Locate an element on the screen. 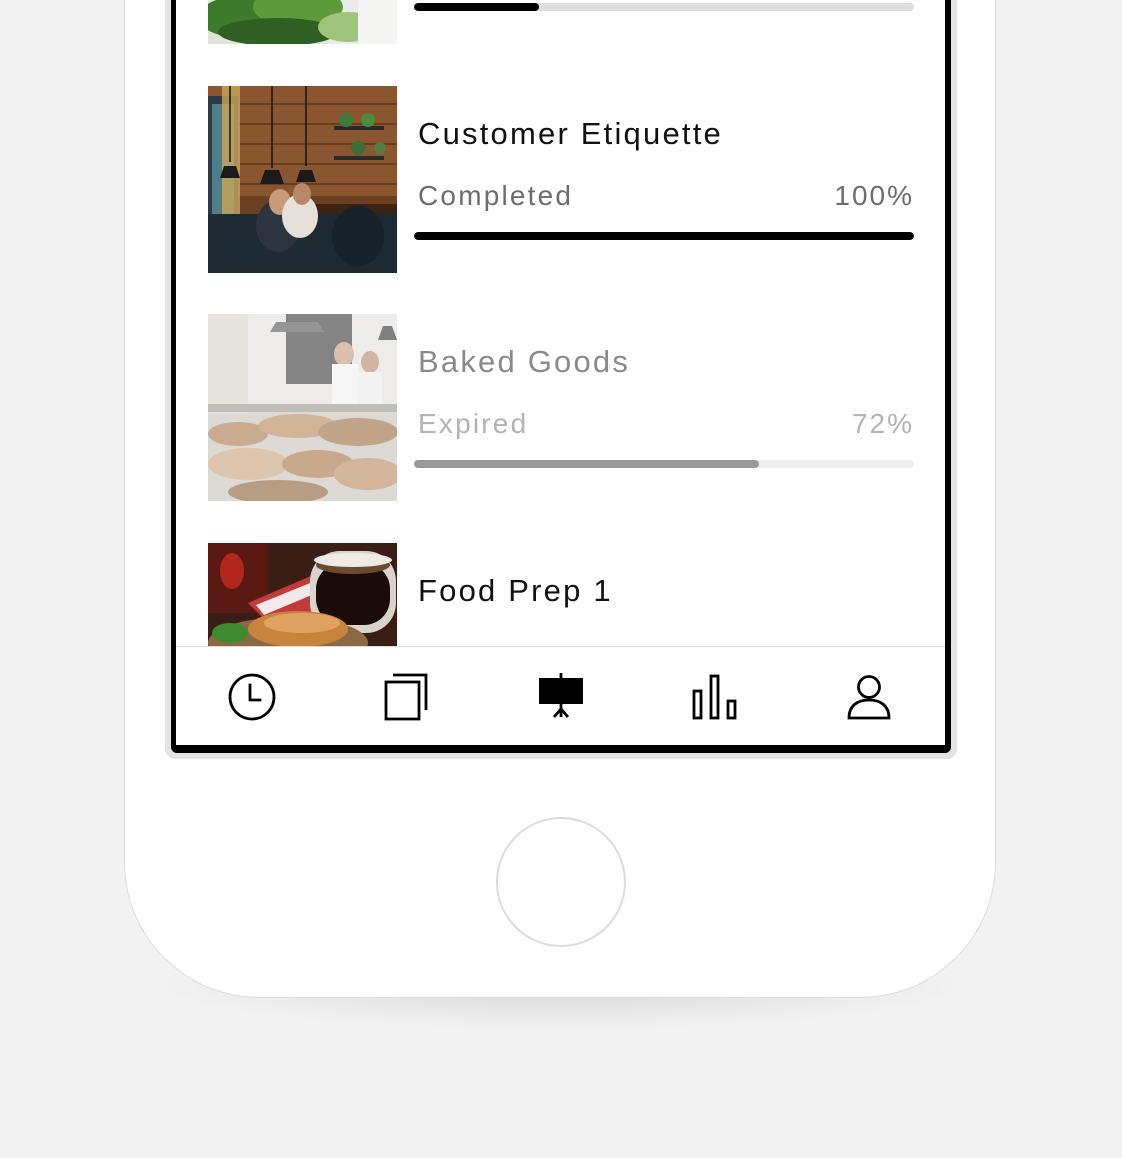 This screenshot has height=1158, width=1122. tab-profile is located at coordinates (869, 697).